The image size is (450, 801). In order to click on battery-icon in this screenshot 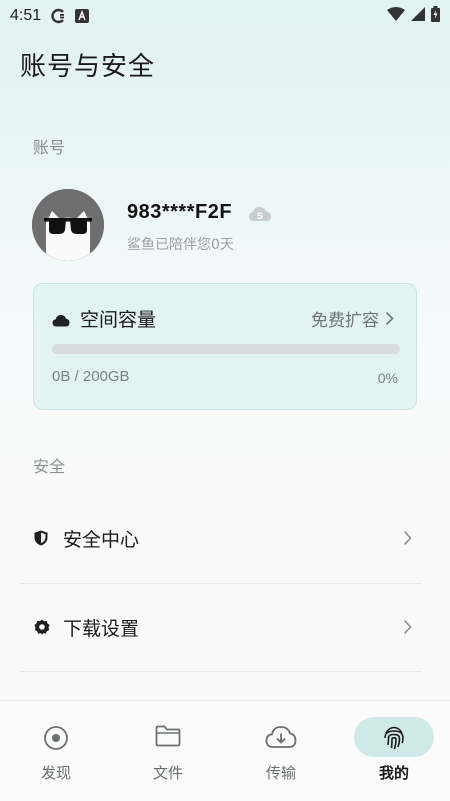, I will do `click(435, 16)`.